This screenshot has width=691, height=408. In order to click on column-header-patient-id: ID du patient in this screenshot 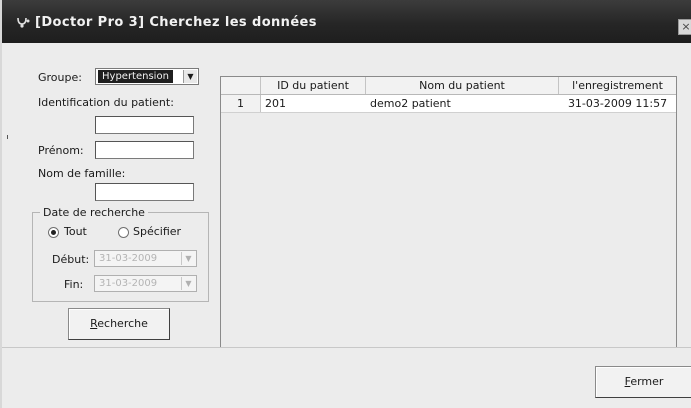, I will do `click(313, 85)`.